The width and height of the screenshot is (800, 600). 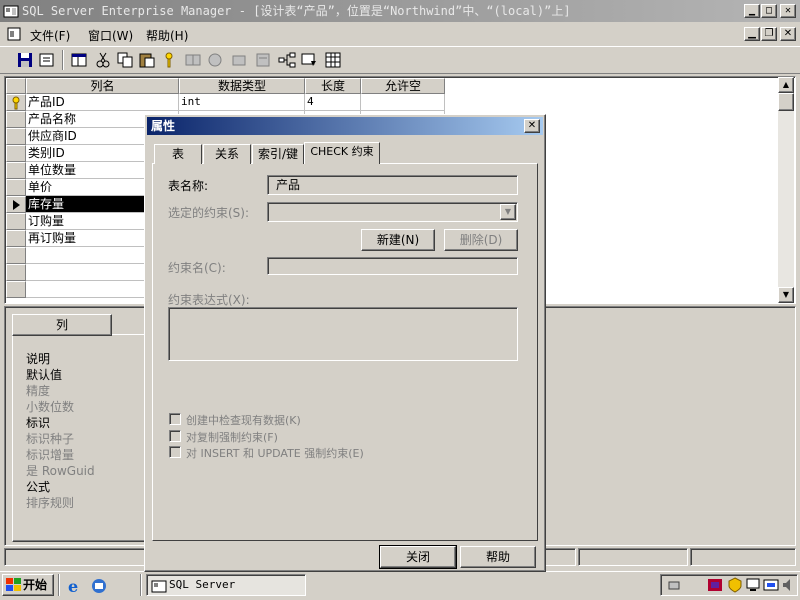 I want to click on network-icon, so click(x=675, y=585).